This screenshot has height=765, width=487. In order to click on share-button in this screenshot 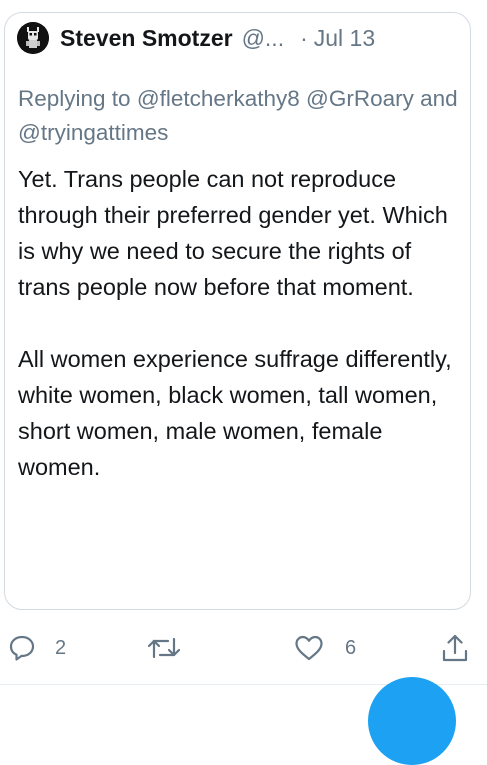, I will do `click(455, 648)`.